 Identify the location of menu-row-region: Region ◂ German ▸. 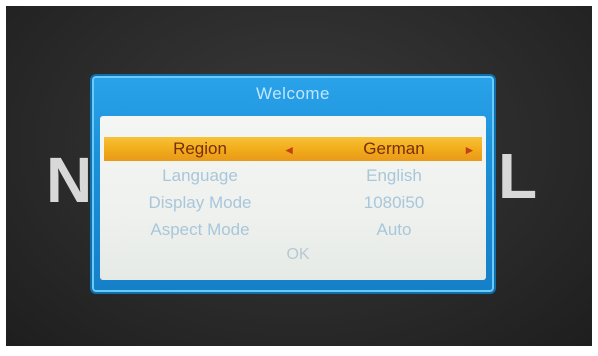
(293, 149).